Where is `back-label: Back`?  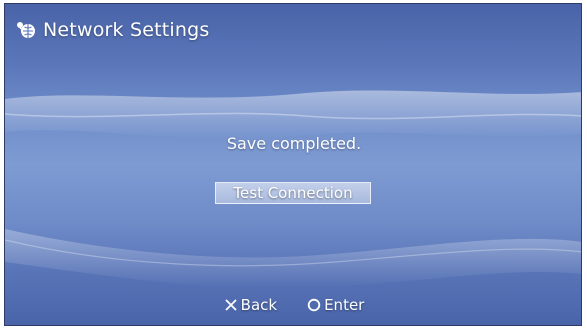
back-label: Back is located at coordinates (259, 305).